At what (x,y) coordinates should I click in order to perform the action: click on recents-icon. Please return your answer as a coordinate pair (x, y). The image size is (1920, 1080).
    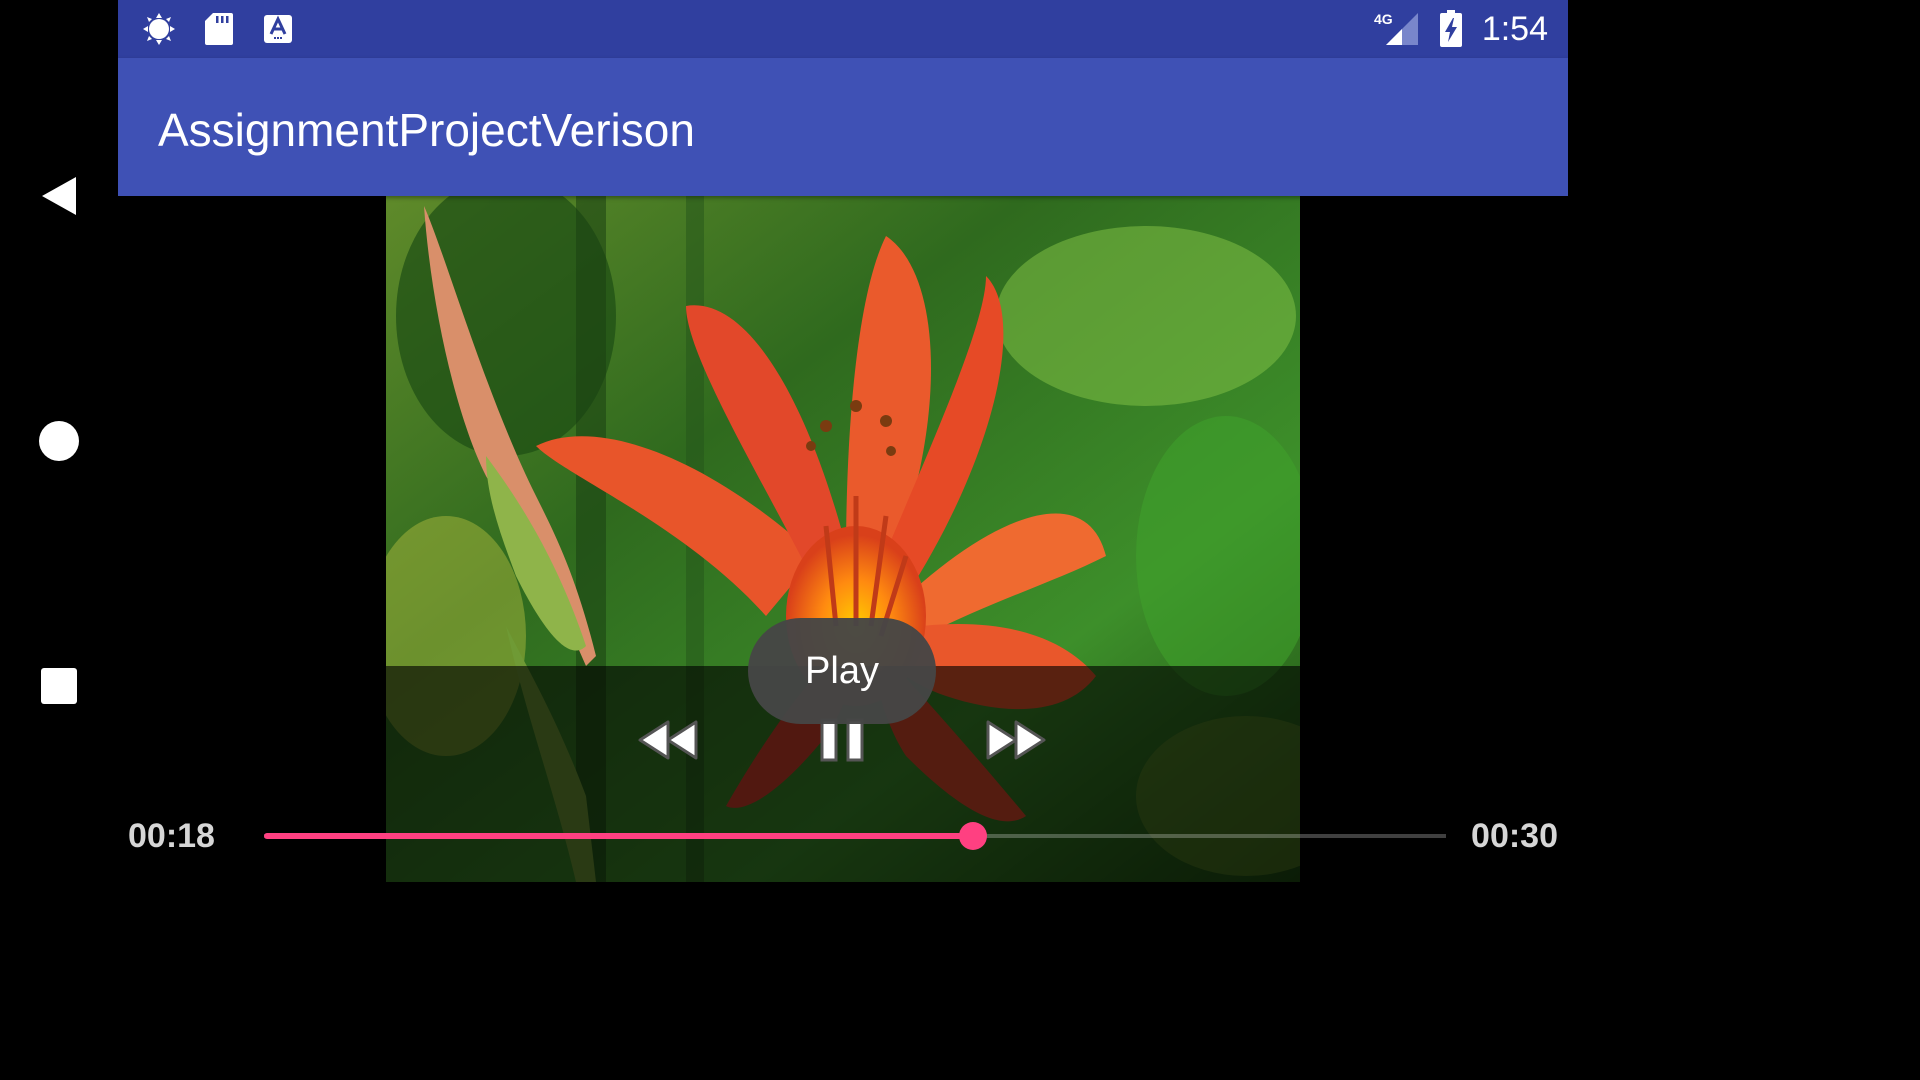
    Looking at the image, I should click on (59, 686).